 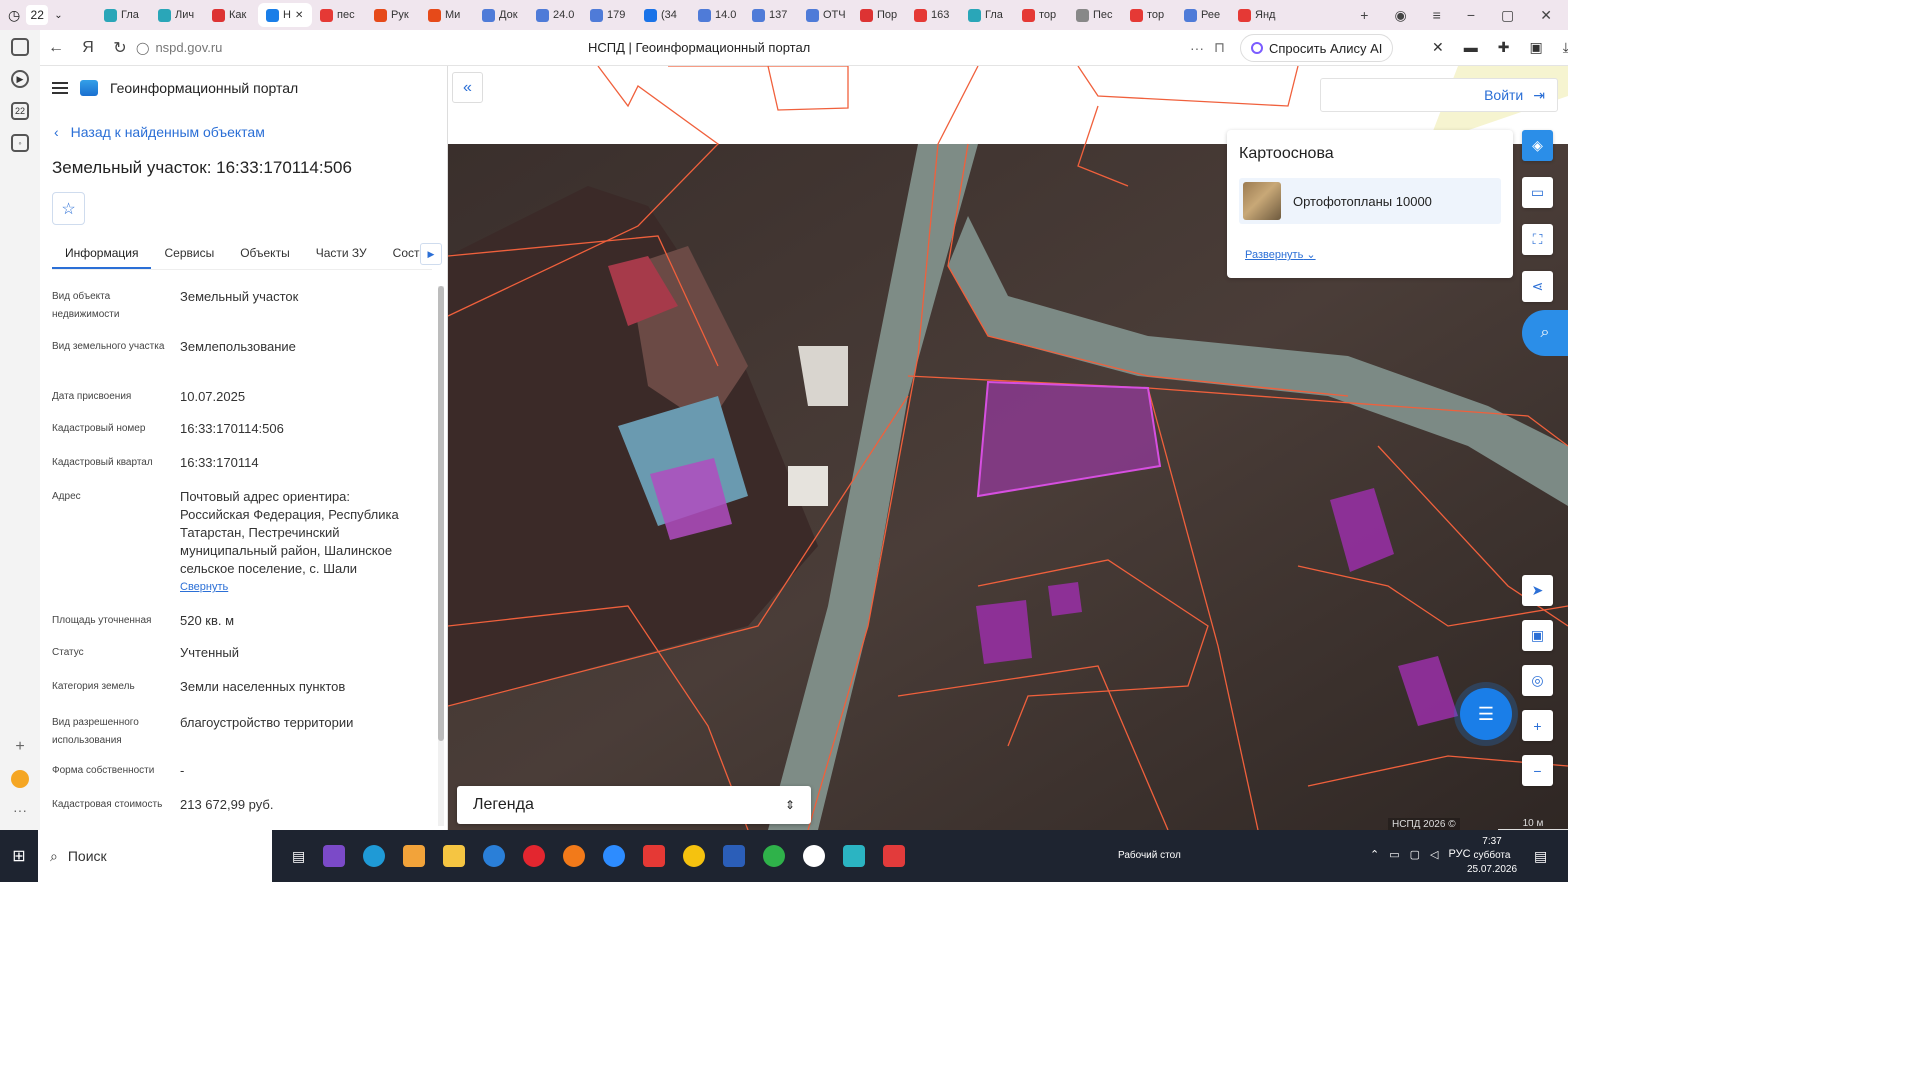 What do you see at coordinates (60, 88) in the screenshot?
I see `hamburger-menu-icon` at bounding box center [60, 88].